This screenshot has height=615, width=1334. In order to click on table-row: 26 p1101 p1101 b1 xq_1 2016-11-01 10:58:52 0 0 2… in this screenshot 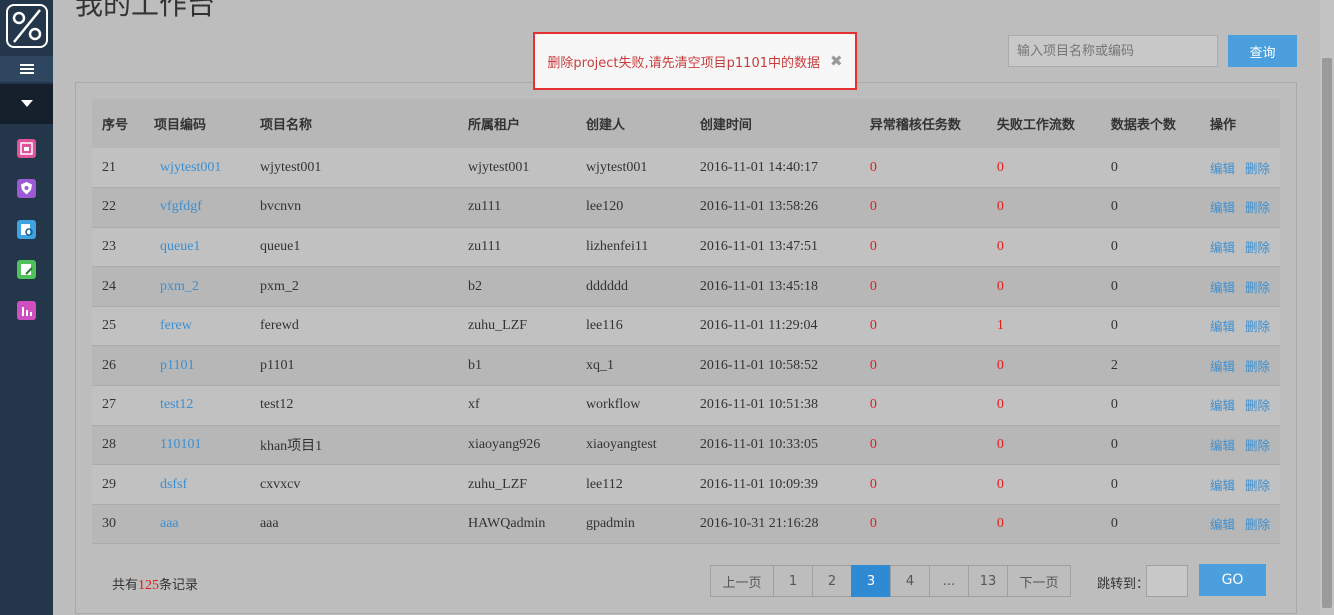, I will do `click(686, 365)`.